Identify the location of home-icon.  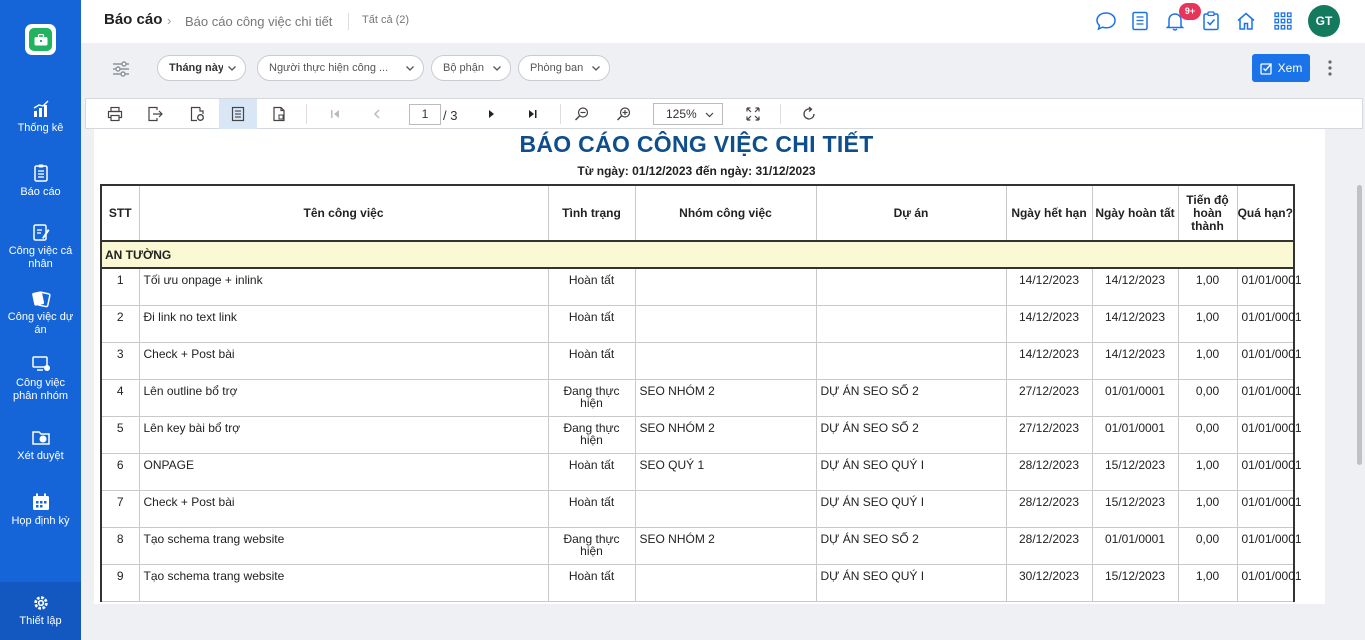
(1246, 21).